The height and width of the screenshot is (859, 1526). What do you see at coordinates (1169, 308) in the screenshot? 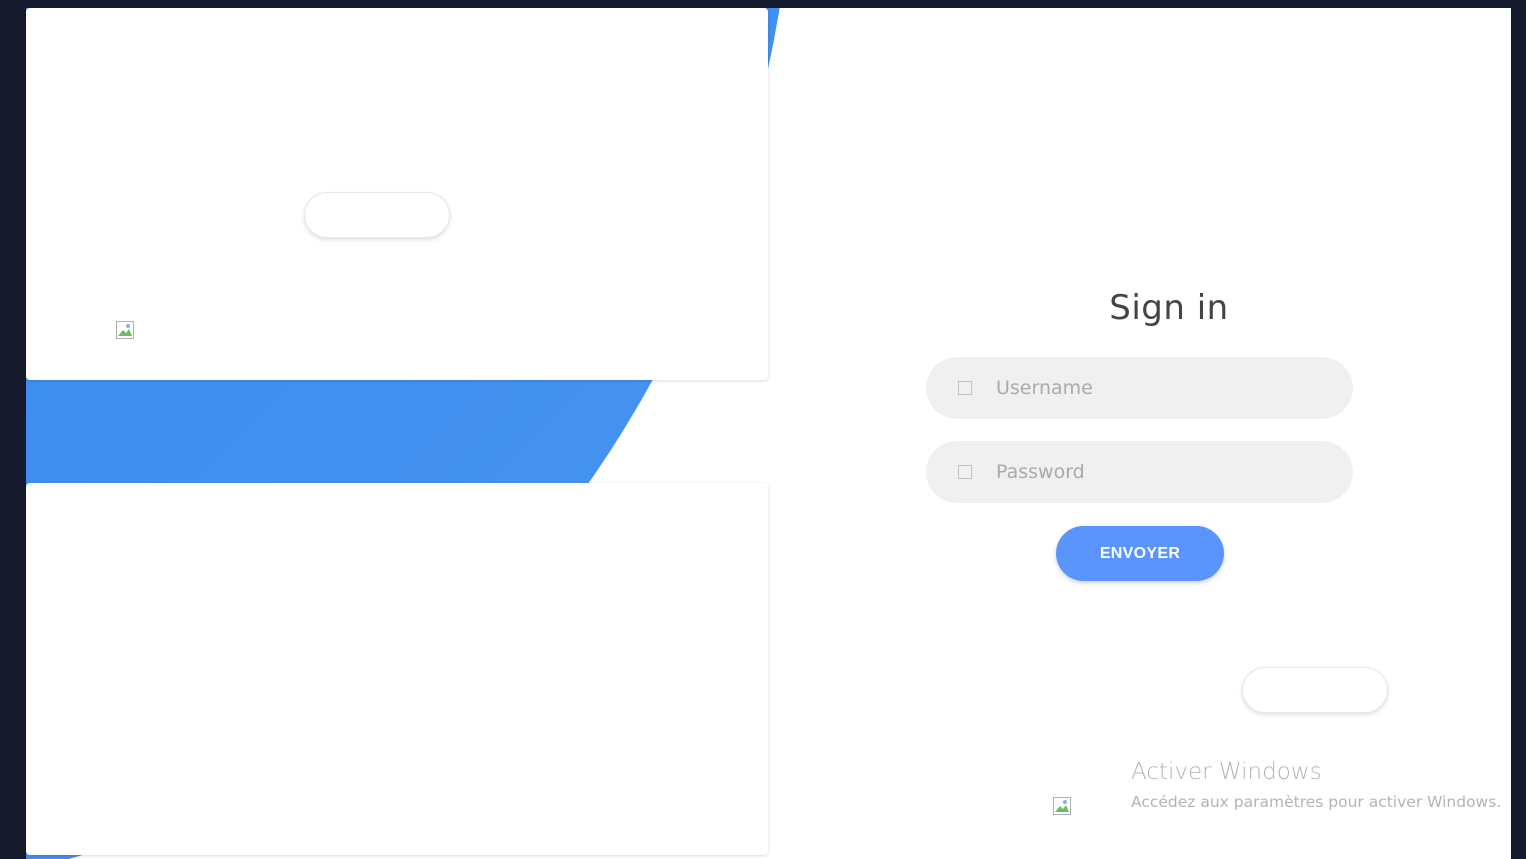
I see `sign-in-title: Sign in` at bounding box center [1169, 308].